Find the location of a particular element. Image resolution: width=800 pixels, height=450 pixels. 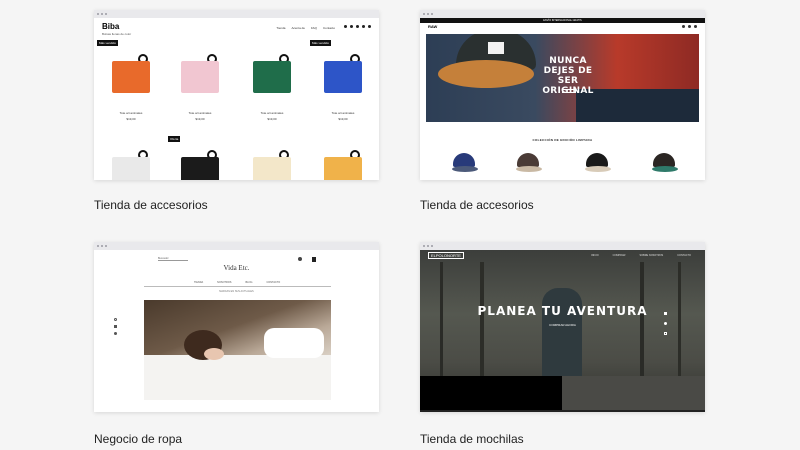

social-icons is located at coordinates (357, 26).